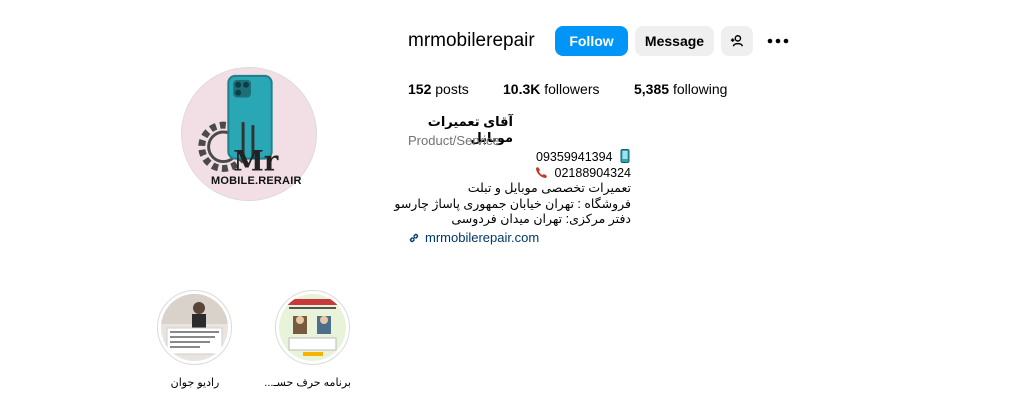 The image size is (1030, 417). What do you see at coordinates (542, 172) in the screenshot?
I see `telephone-icon` at bounding box center [542, 172].